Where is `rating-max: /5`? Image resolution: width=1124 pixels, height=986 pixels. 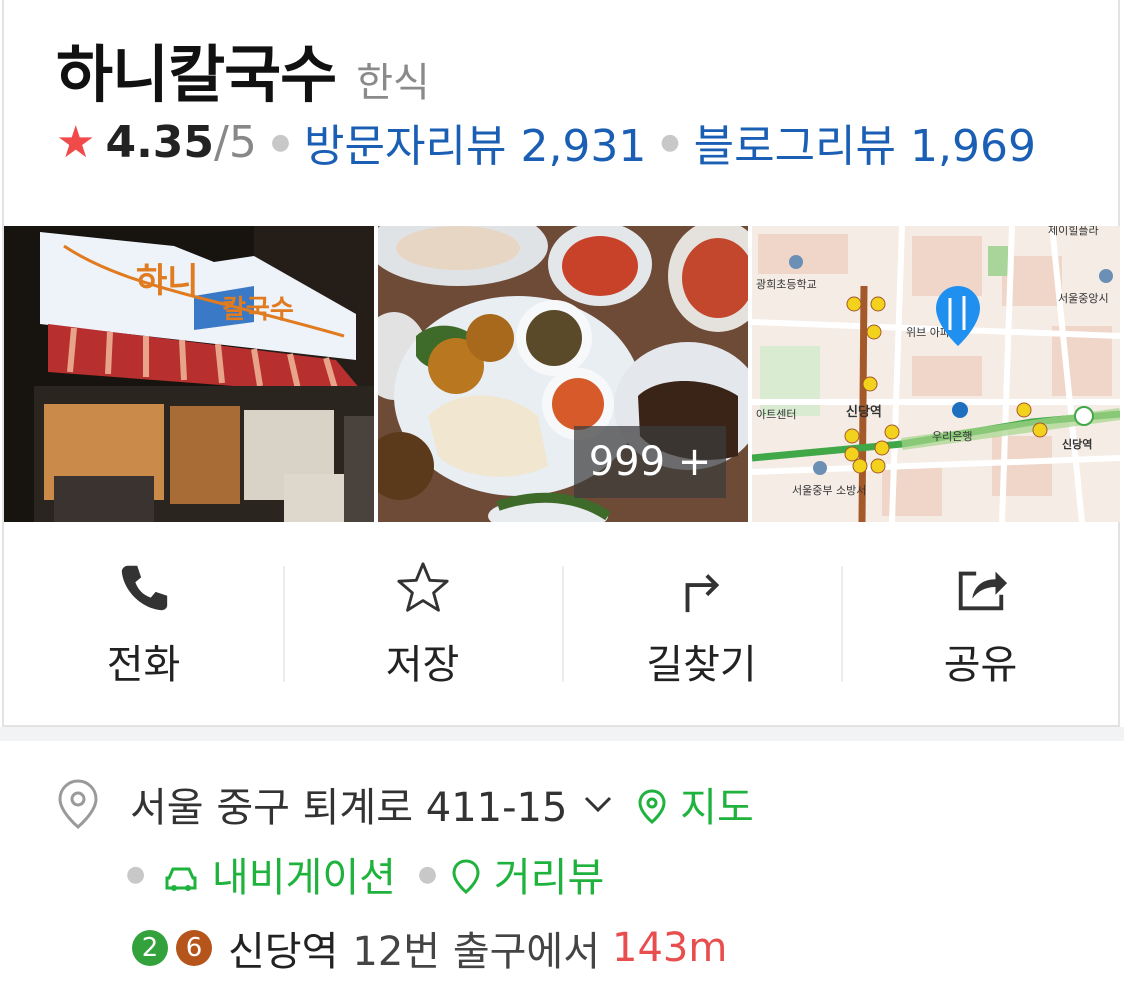
rating-max: /5 is located at coordinates (235, 142).